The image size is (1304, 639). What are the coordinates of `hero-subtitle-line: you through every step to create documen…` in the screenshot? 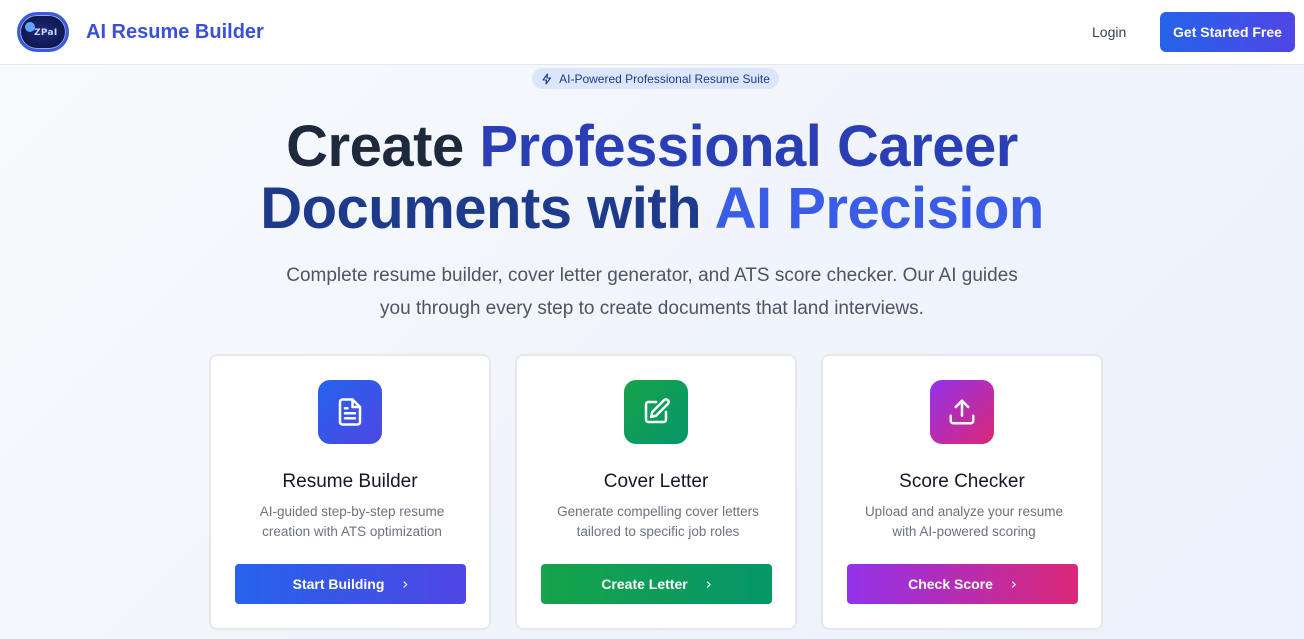 It's located at (652, 308).